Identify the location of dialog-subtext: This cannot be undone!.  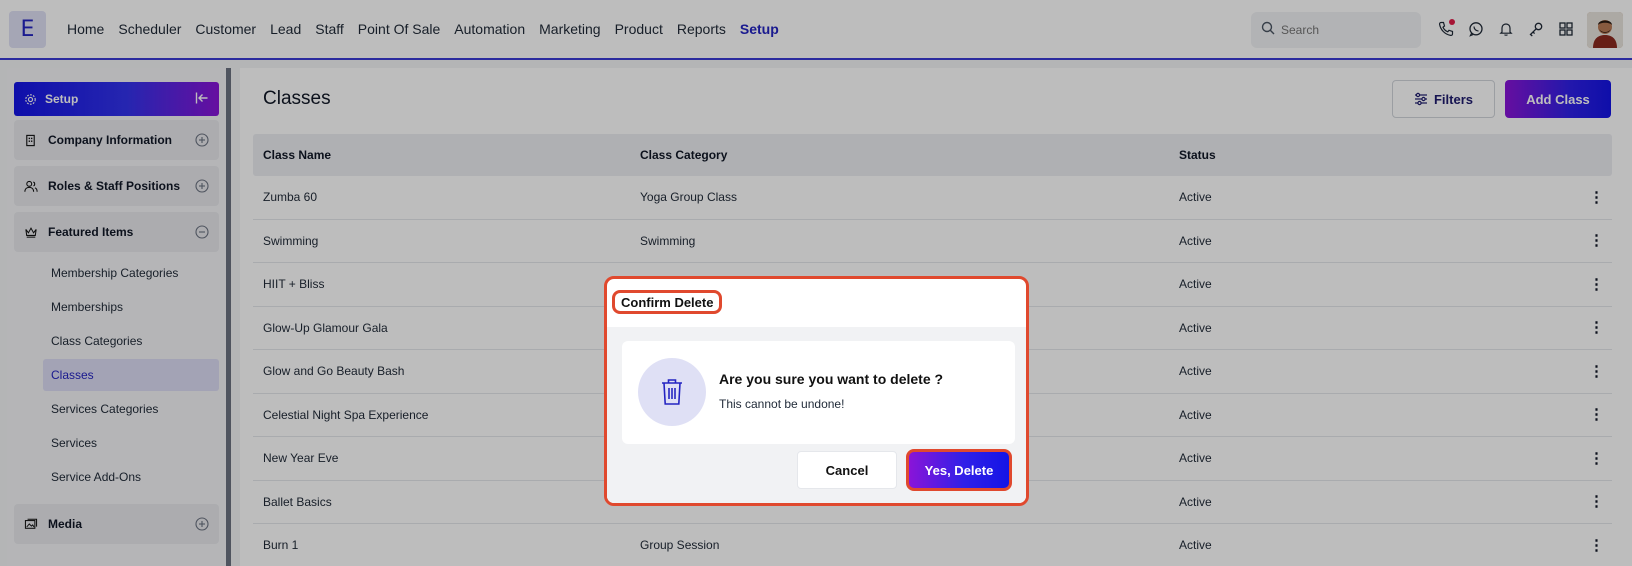
(782, 404).